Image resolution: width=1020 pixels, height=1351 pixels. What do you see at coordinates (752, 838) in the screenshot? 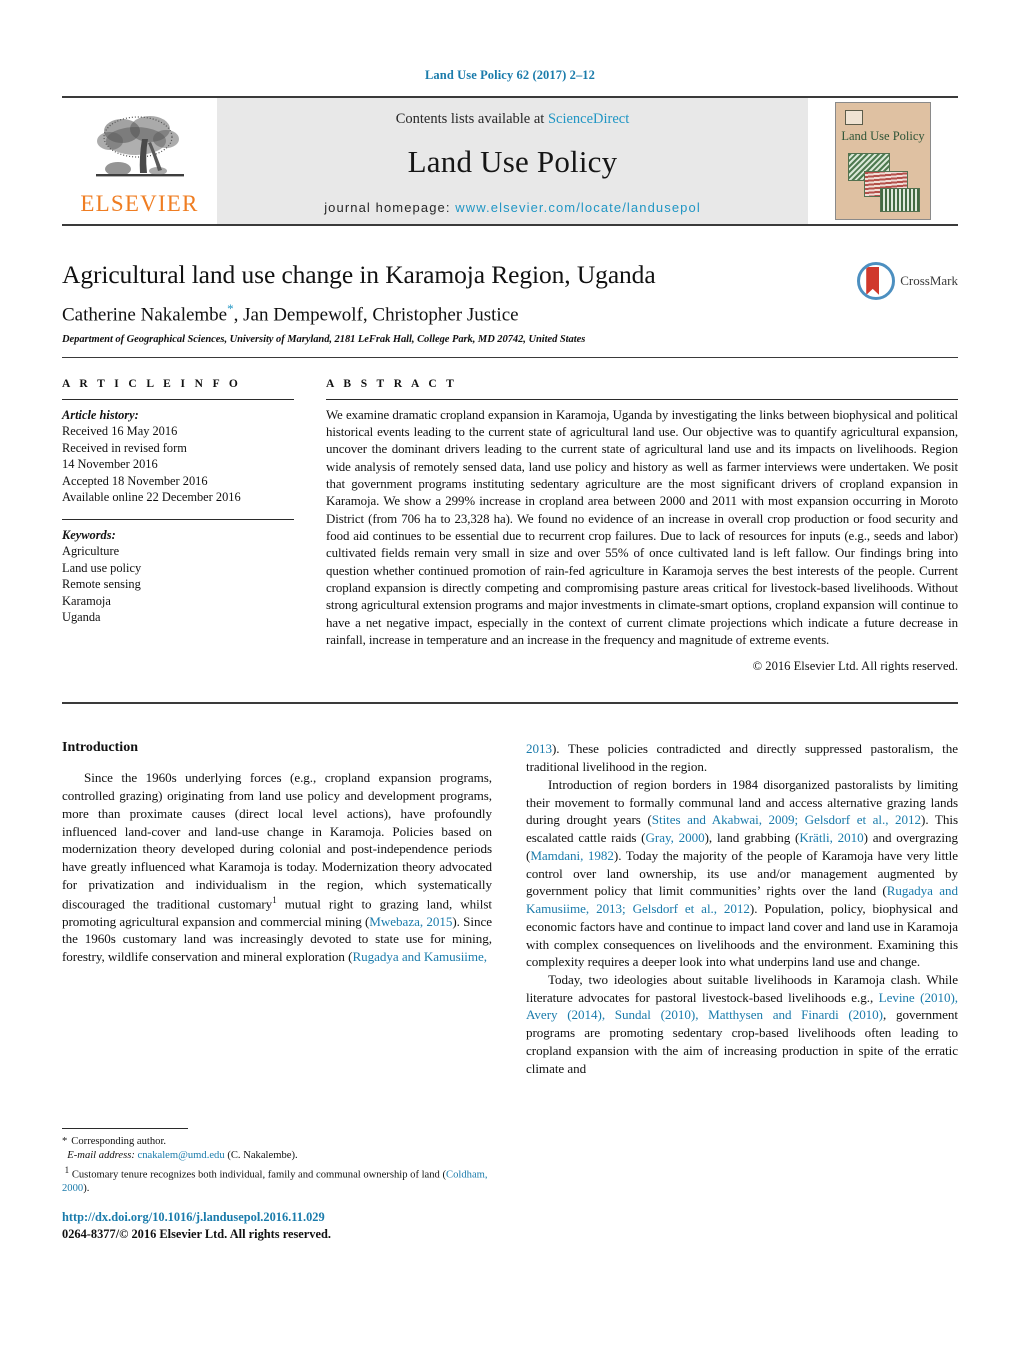
I see `paragraph-text: ), land grabbing (` at bounding box center [752, 838].